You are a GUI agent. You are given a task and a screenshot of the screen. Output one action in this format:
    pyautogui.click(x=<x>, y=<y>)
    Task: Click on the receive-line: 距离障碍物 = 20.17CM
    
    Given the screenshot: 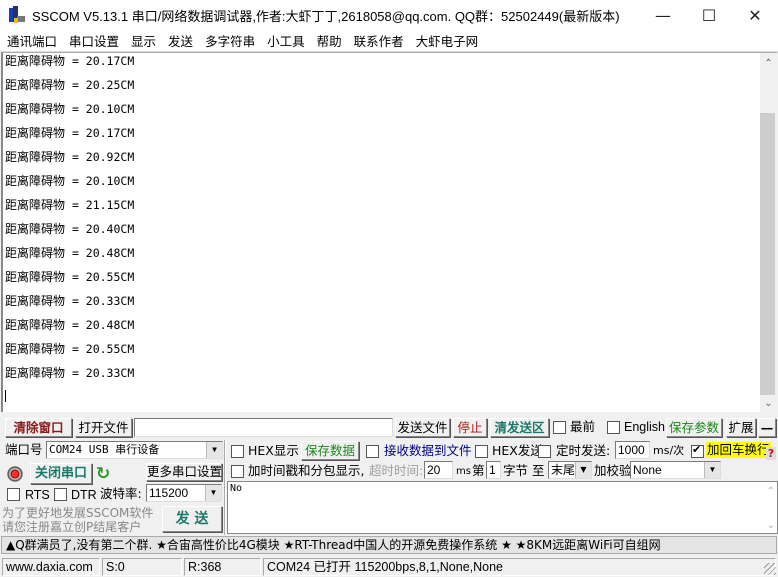 What is the action you would take?
    pyautogui.click(x=70, y=133)
    